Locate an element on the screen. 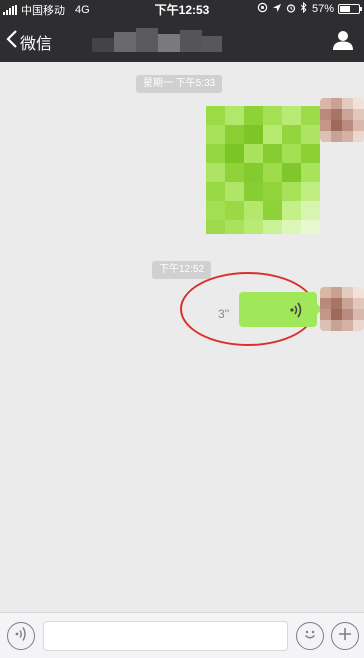 This screenshot has width=364, height=658. emoji-icon is located at coordinates (310, 636).